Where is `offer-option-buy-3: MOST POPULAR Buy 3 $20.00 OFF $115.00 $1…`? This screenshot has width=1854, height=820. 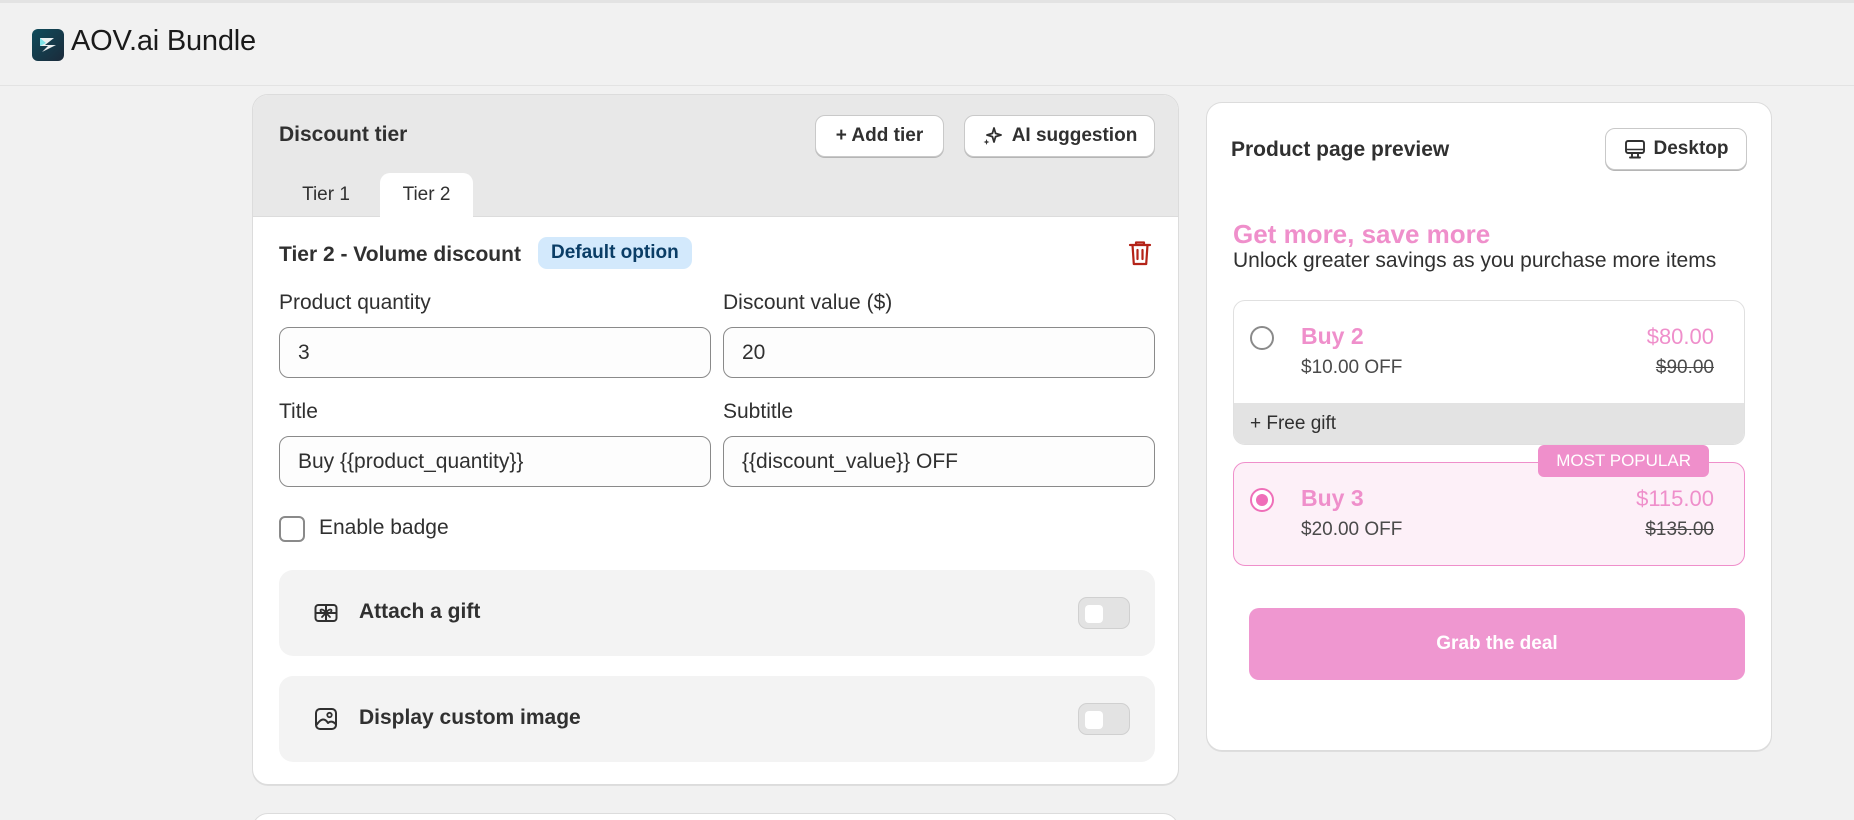
offer-option-buy-3: MOST POPULAR Buy 3 $20.00 OFF $115.00 $1… is located at coordinates (1489, 505).